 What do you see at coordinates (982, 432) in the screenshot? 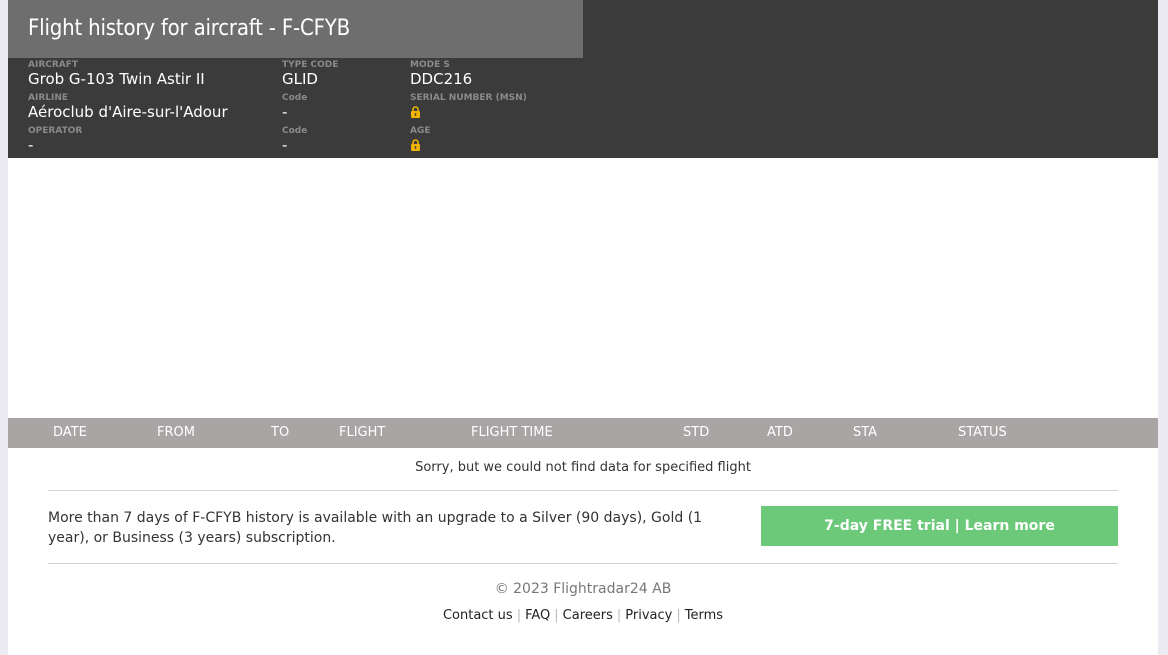
I see `column-status: STATUS` at bounding box center [982, 432].